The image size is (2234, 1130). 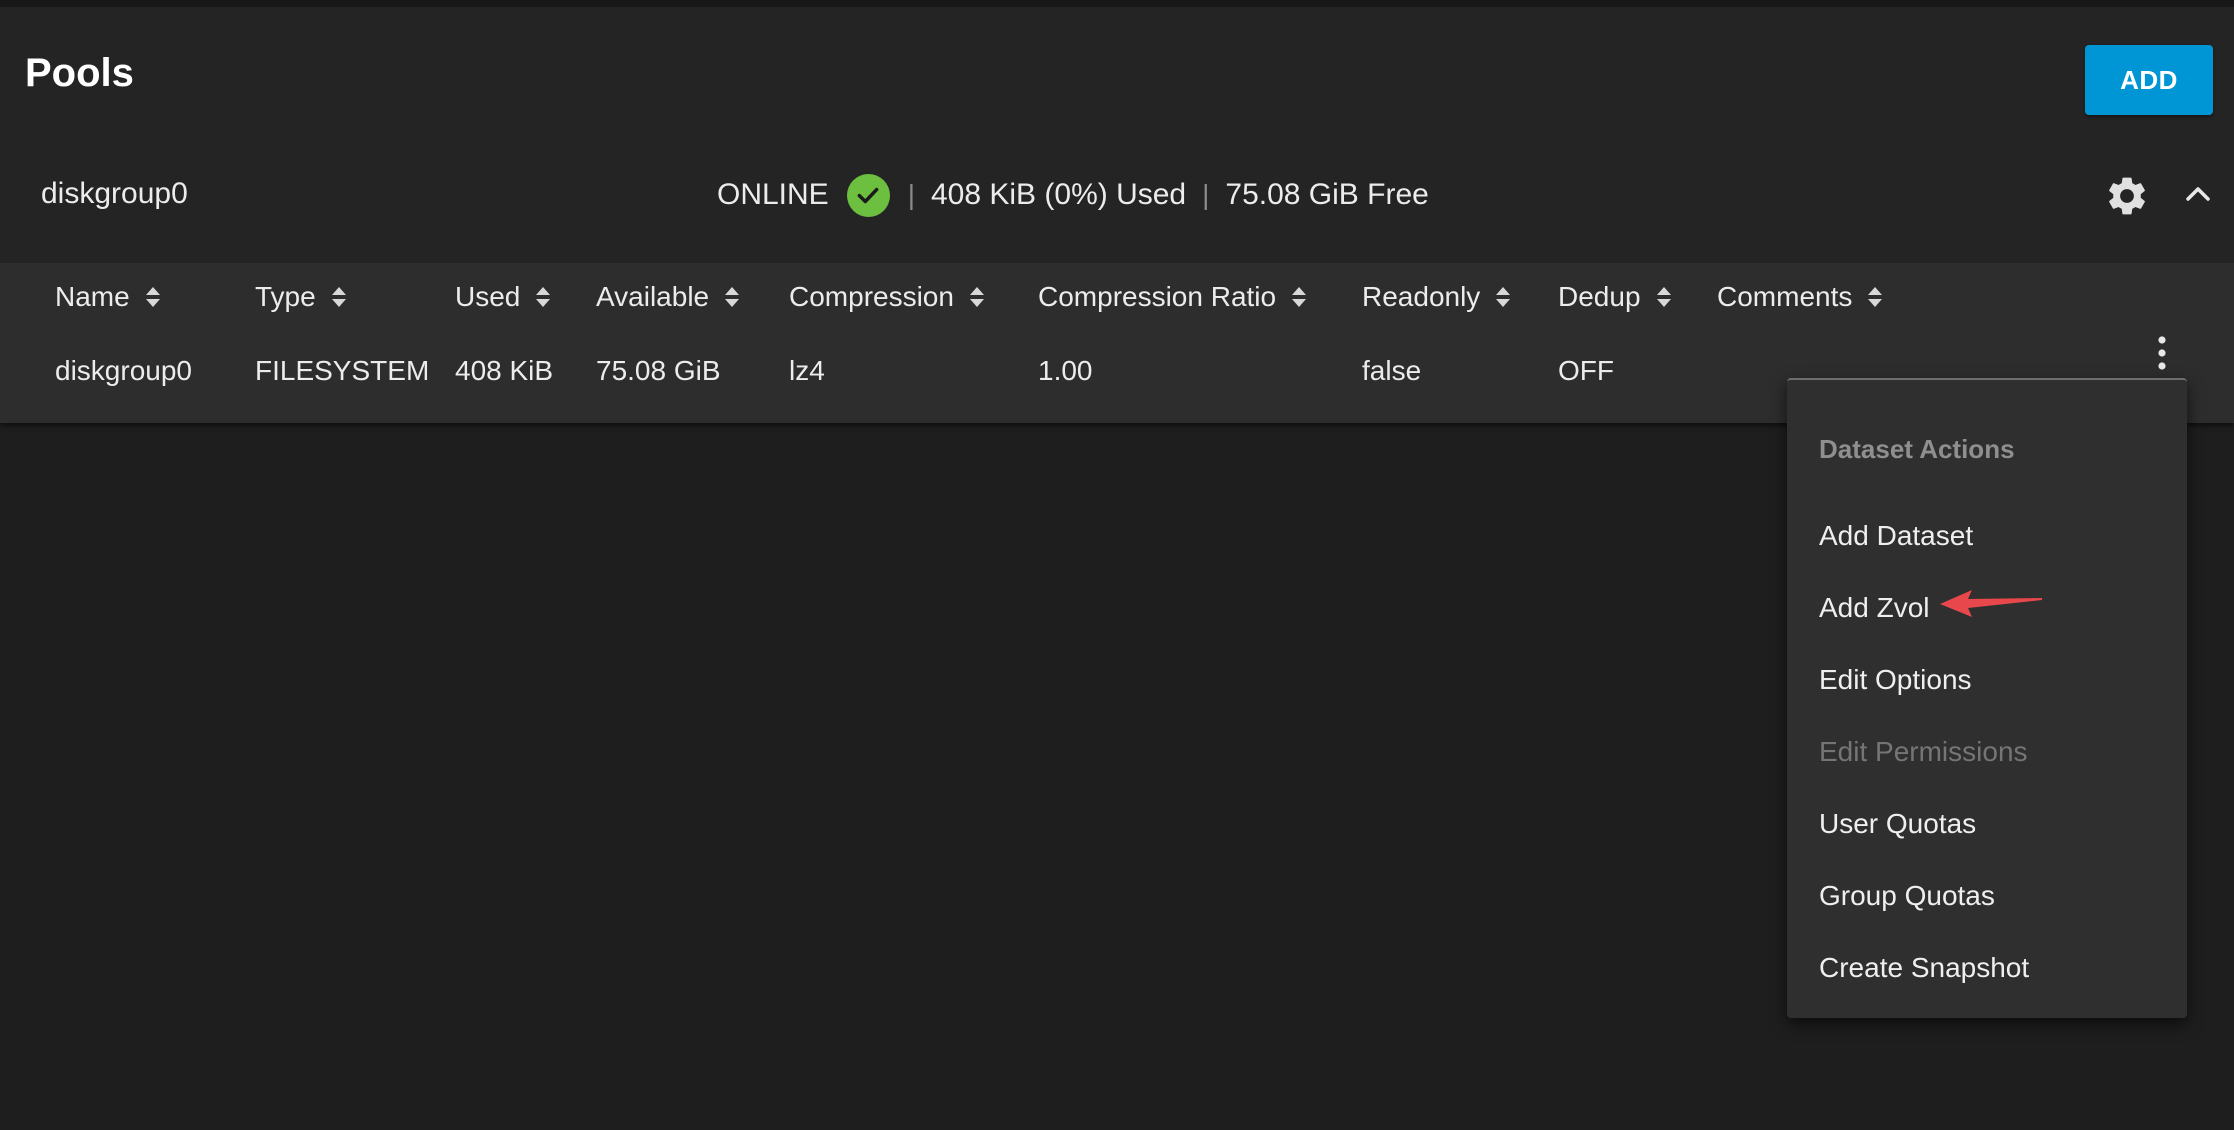 I want to click on menu-item-add-dataset: Add Dataset, so click(x=1896, y=536).